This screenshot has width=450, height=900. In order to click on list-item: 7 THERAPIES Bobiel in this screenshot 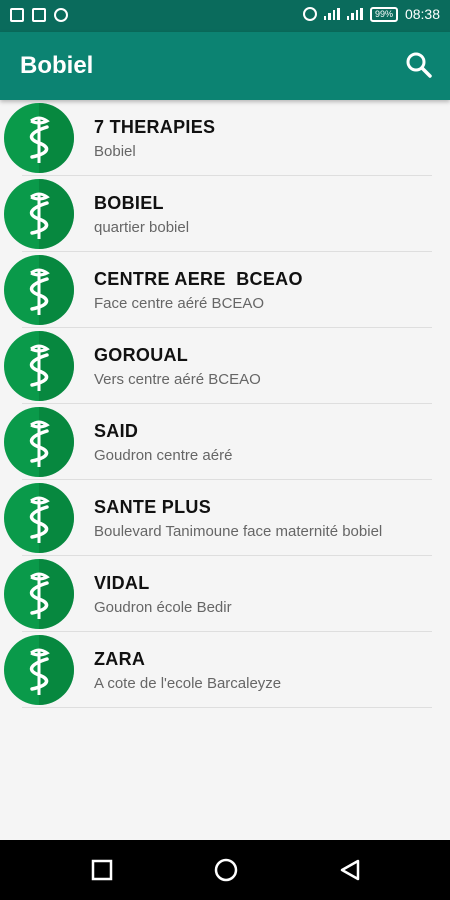, I will do `click(225, 138)`.